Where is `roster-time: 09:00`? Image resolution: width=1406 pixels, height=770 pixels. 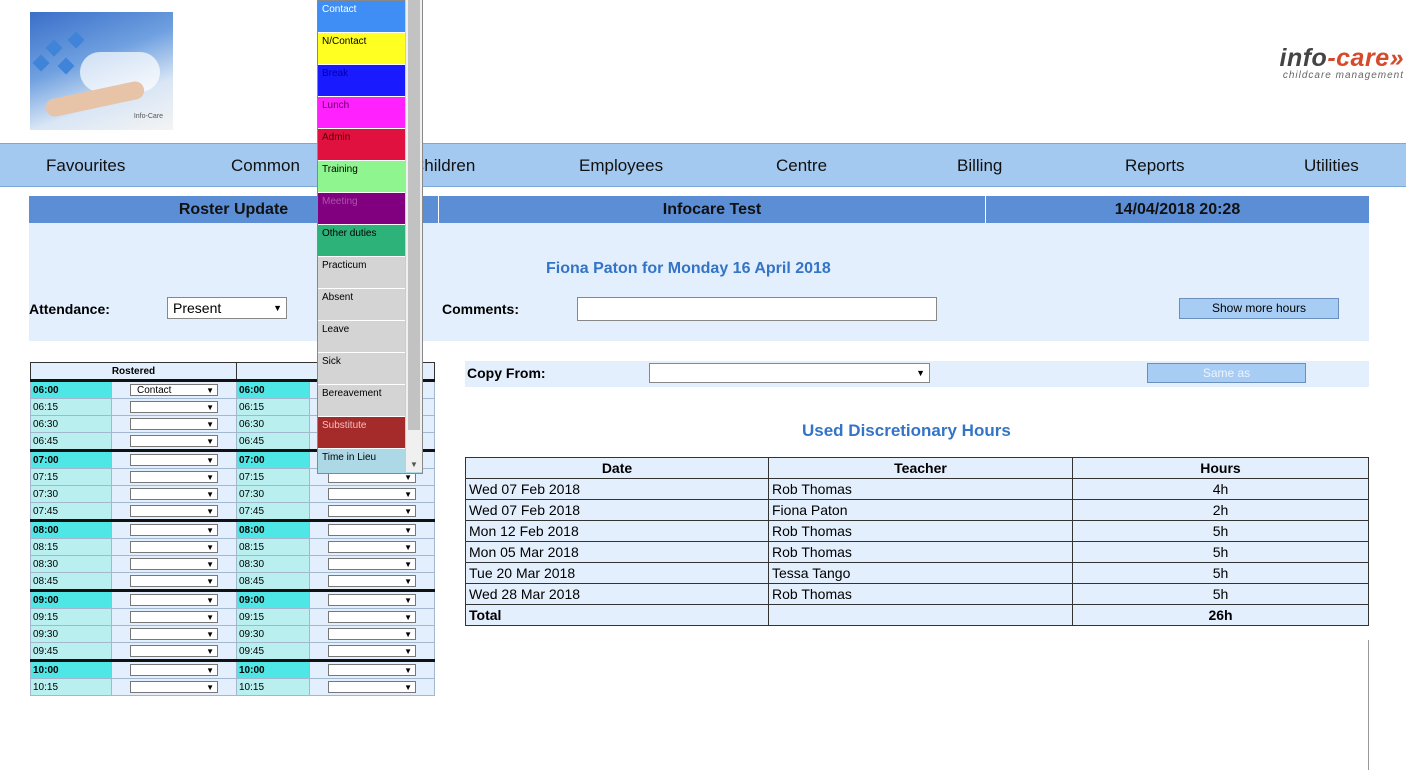
roster-time: 09:00 is located at coordinates (273, 599).